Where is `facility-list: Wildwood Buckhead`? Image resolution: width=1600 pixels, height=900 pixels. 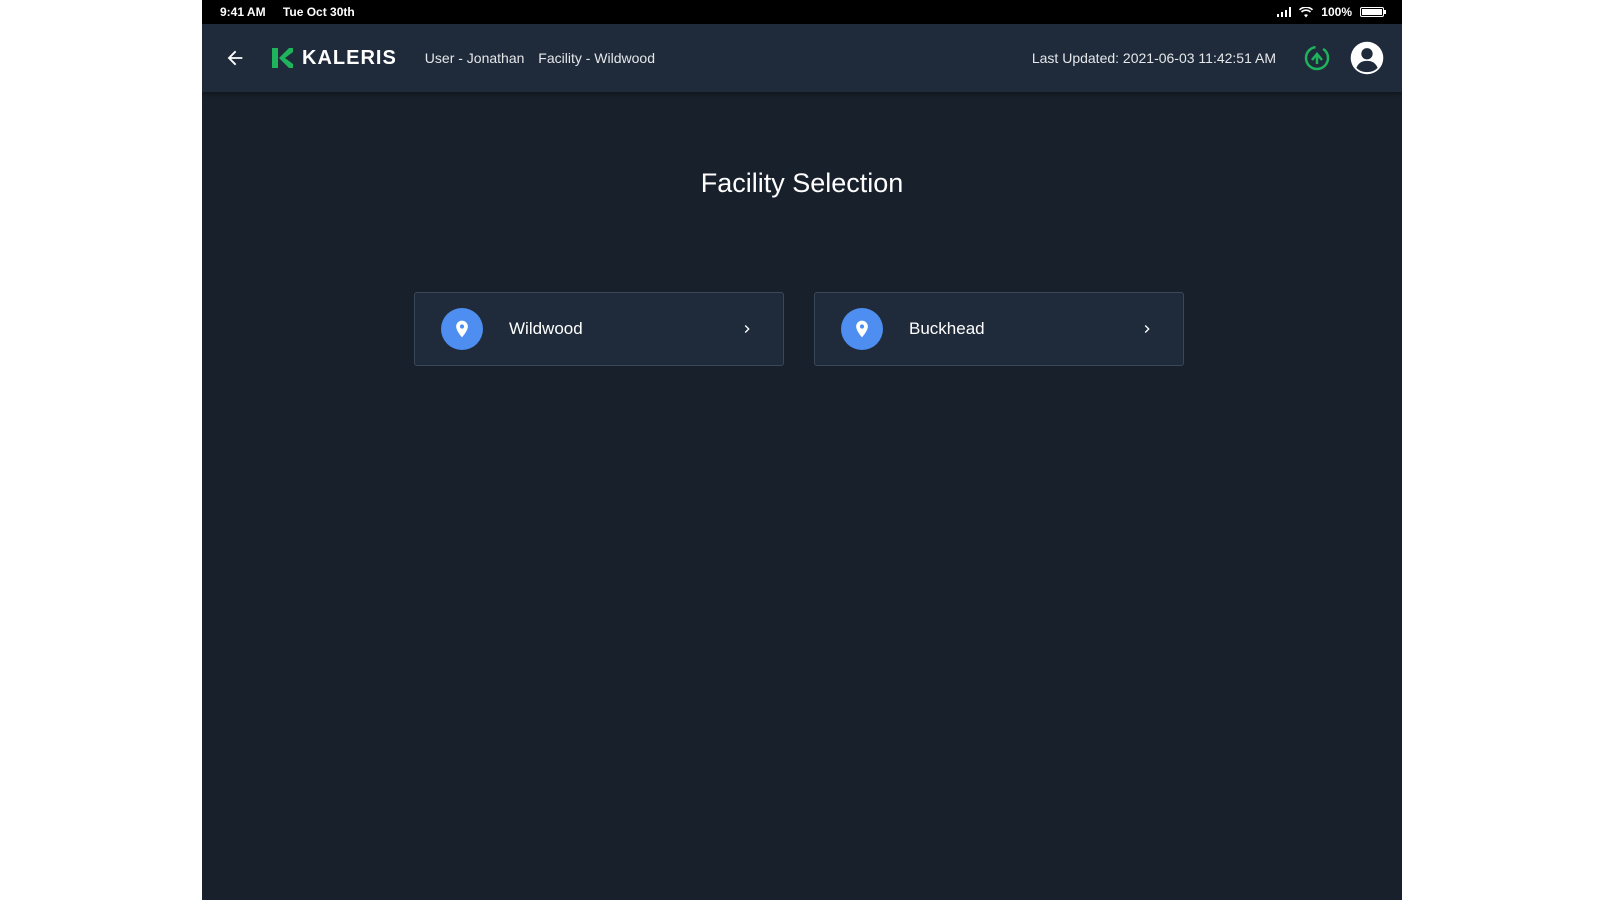 facility-list: Wildwood Buckhead is located at coordinates (799, 329).